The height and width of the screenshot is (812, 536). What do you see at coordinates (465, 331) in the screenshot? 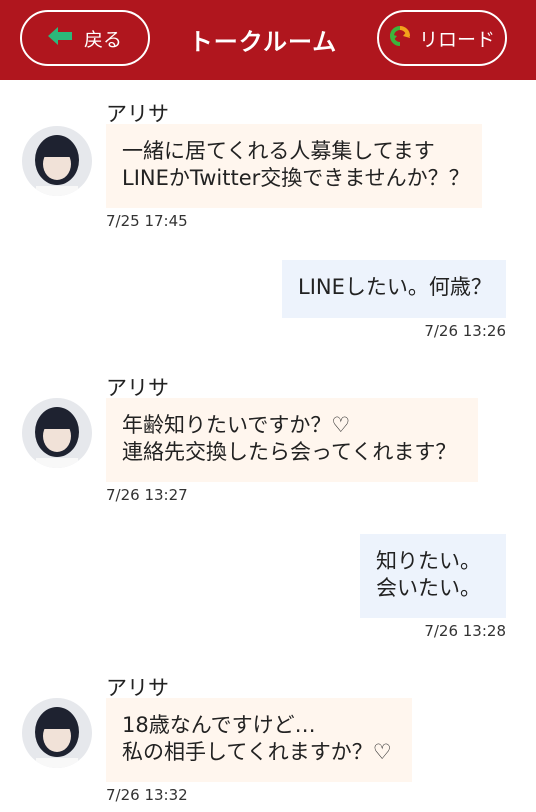
I see `message-timestamp: 7/26 13:26` at bounding box center [465, 331].